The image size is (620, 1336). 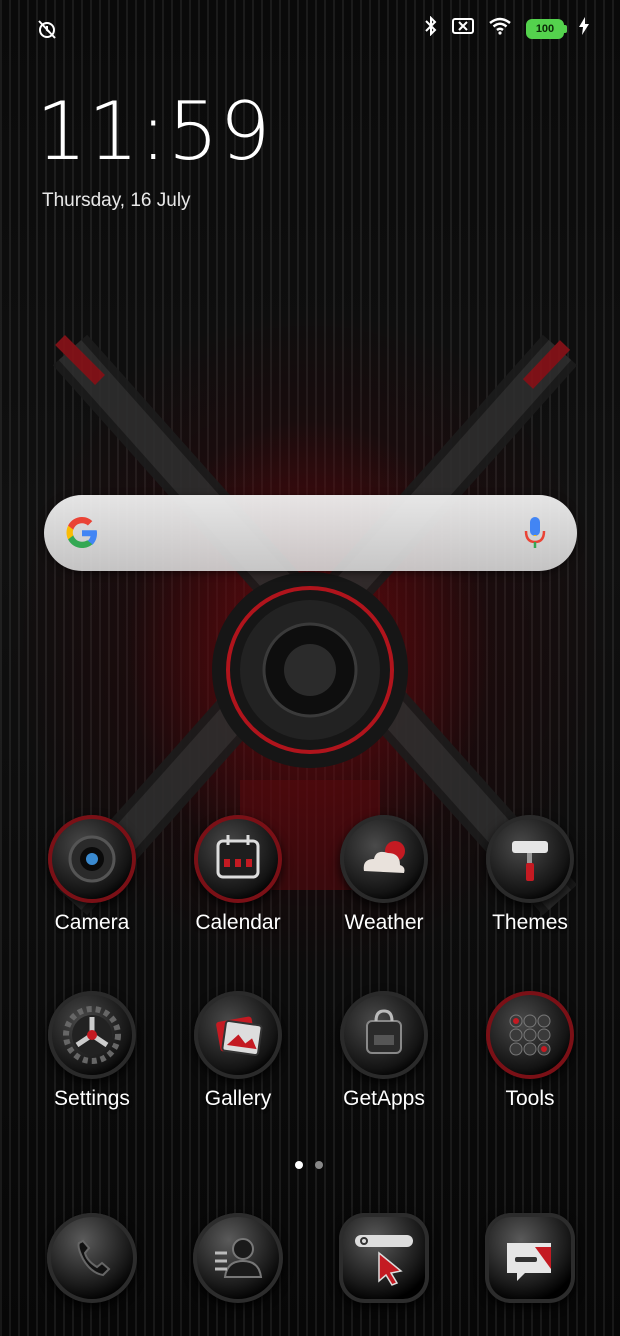 I want to click on app-label: GetApps, so click(x=384, y=1098).